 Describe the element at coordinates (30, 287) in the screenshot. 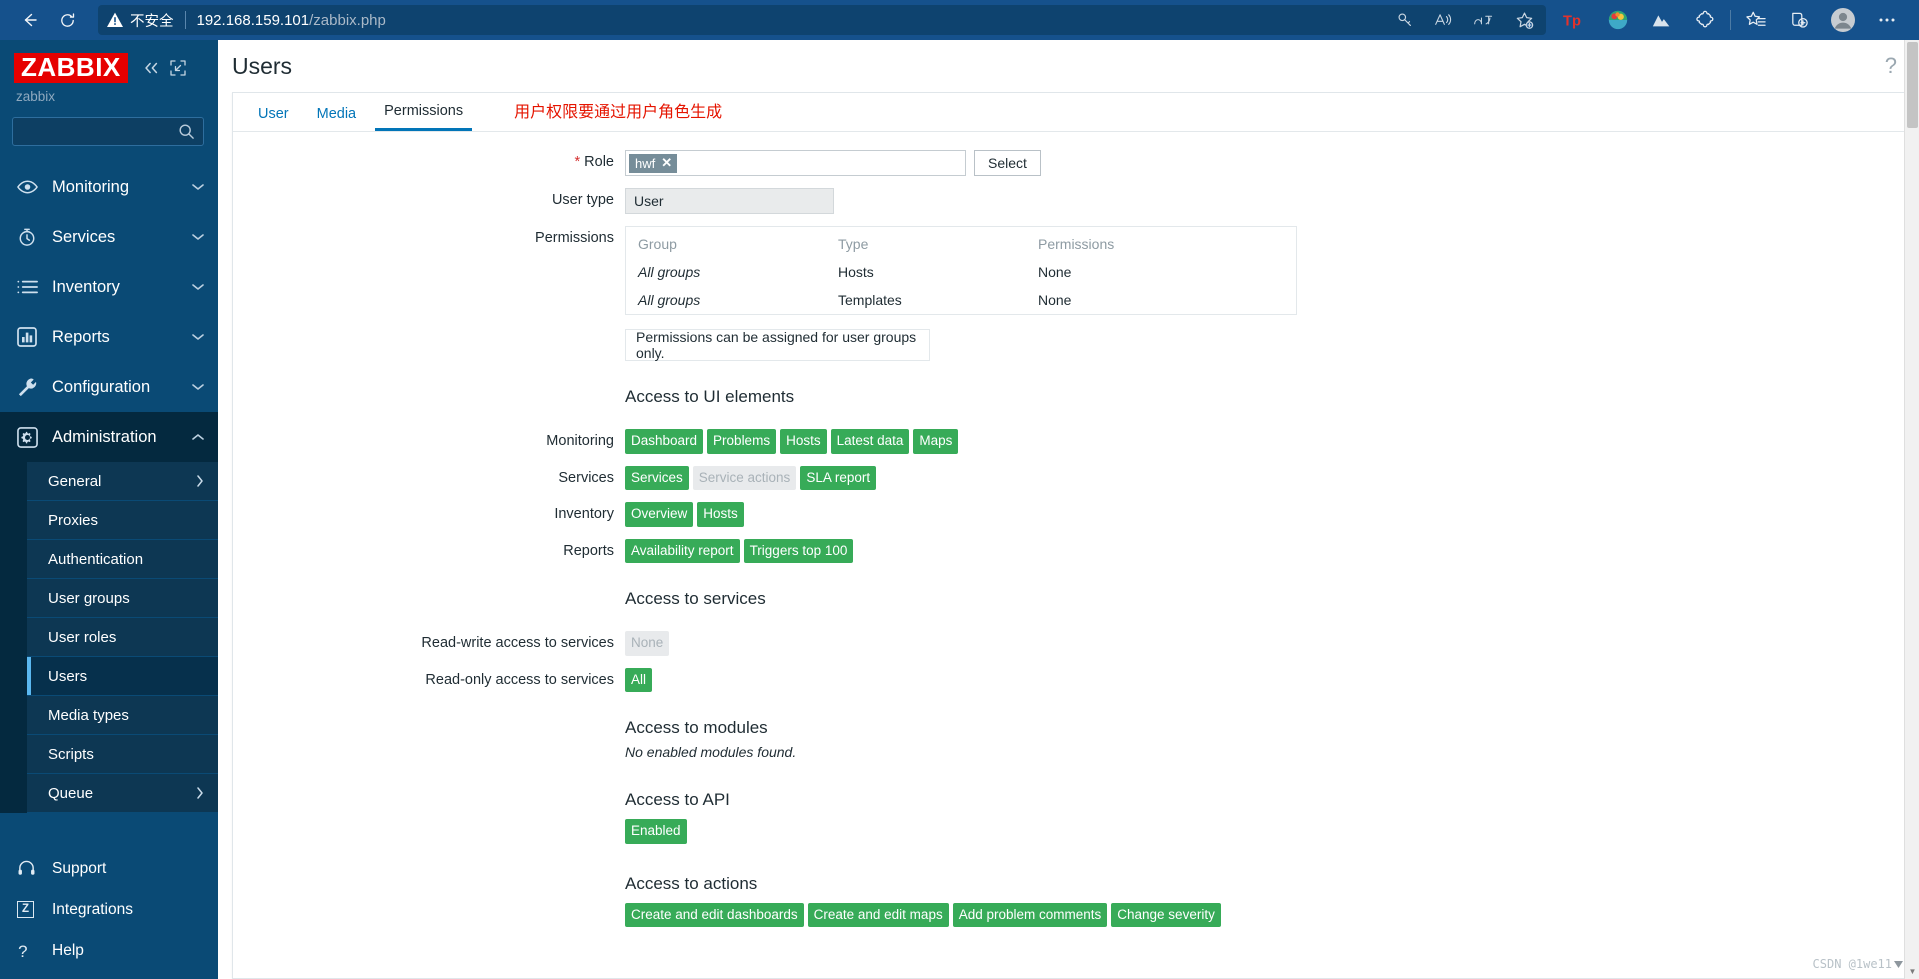

I see `list-icon` at that location.